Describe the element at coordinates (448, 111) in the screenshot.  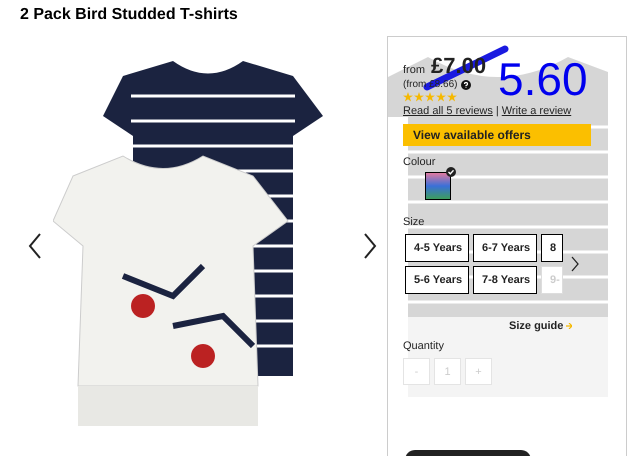
I see `read-reviews-link: Read all 5 reviews` at that location.